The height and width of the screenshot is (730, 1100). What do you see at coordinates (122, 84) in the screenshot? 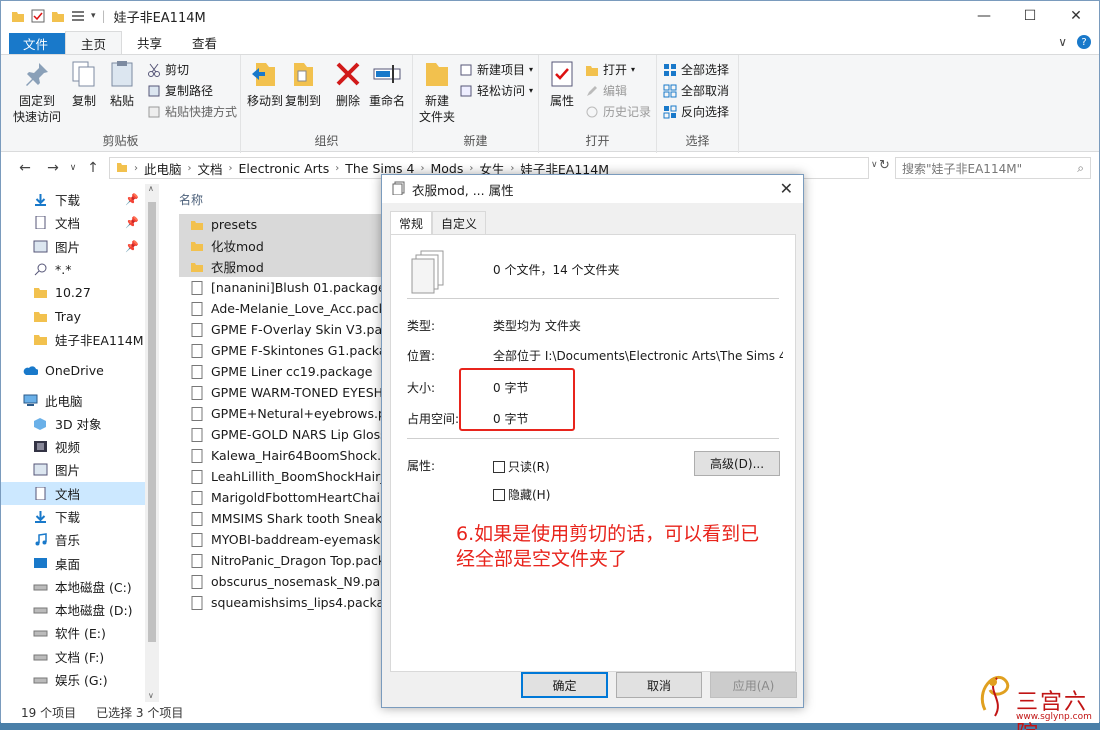
I see `paste-button: 粘贴` at bounding box center [122, 84].